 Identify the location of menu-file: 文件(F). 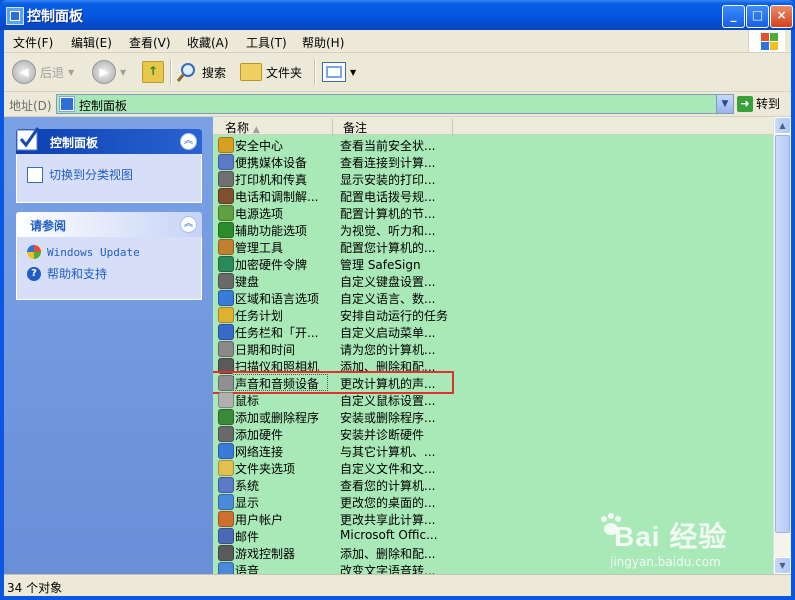
(33, 42).